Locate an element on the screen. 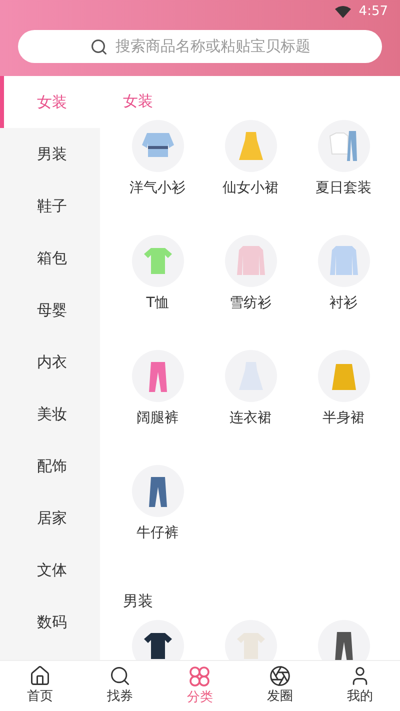 This screenshot has height=711, width=400. category-item: 夏日套装 is located at coordinates (343, 175).